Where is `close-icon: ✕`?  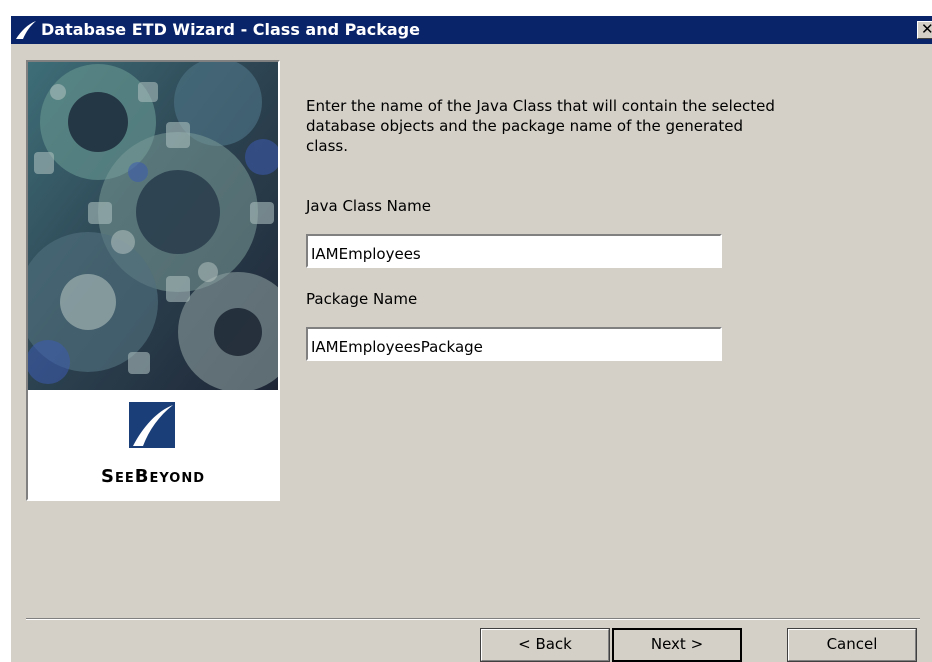 close-icon: ✕ is located at coordinates (926, 30).